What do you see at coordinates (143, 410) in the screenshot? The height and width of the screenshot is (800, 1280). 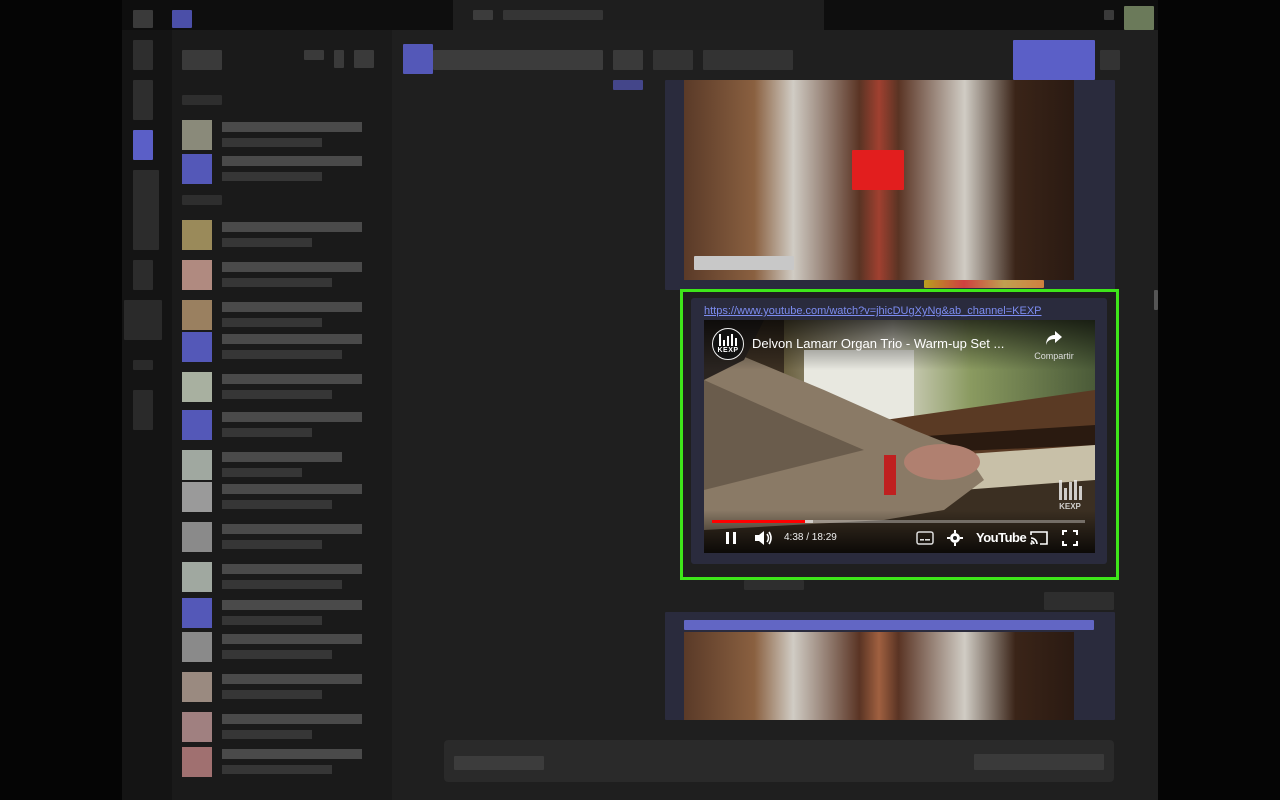 I see `rail-item-apps` at bounding box center [143, 410].